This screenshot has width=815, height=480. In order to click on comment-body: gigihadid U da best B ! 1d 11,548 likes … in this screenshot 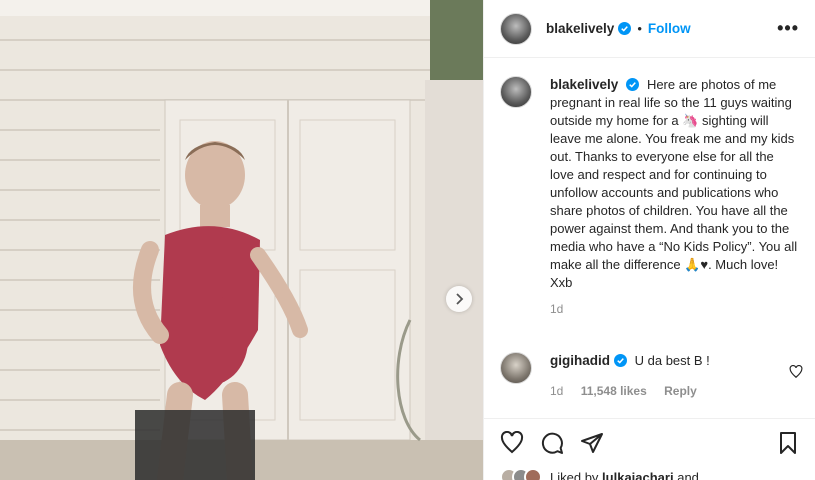, I will do `click(665, 376)`.